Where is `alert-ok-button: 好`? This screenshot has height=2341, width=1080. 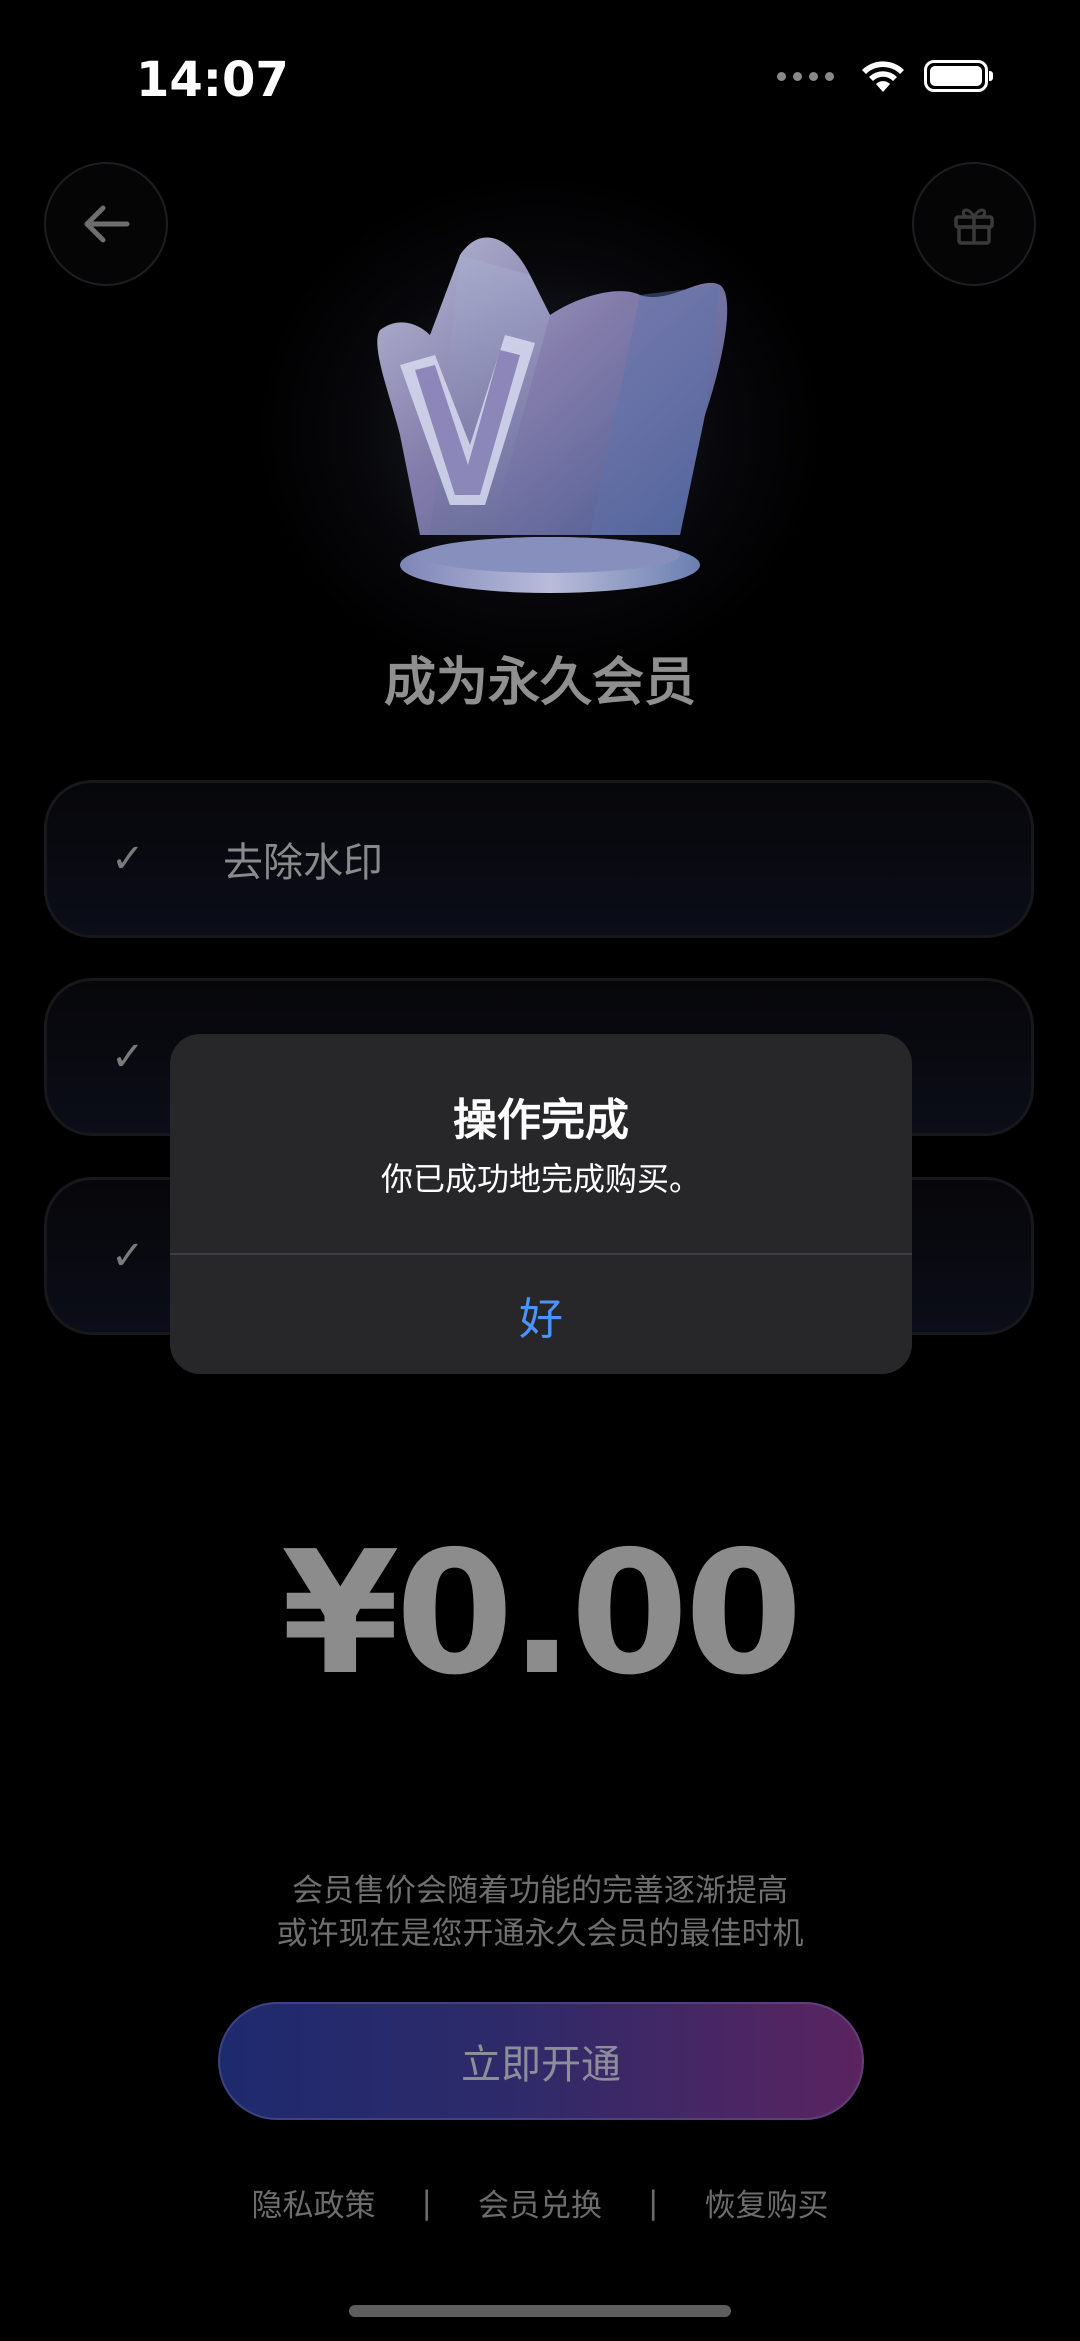
alert-ok-button: 好 is located at coordinates (541, 1314).